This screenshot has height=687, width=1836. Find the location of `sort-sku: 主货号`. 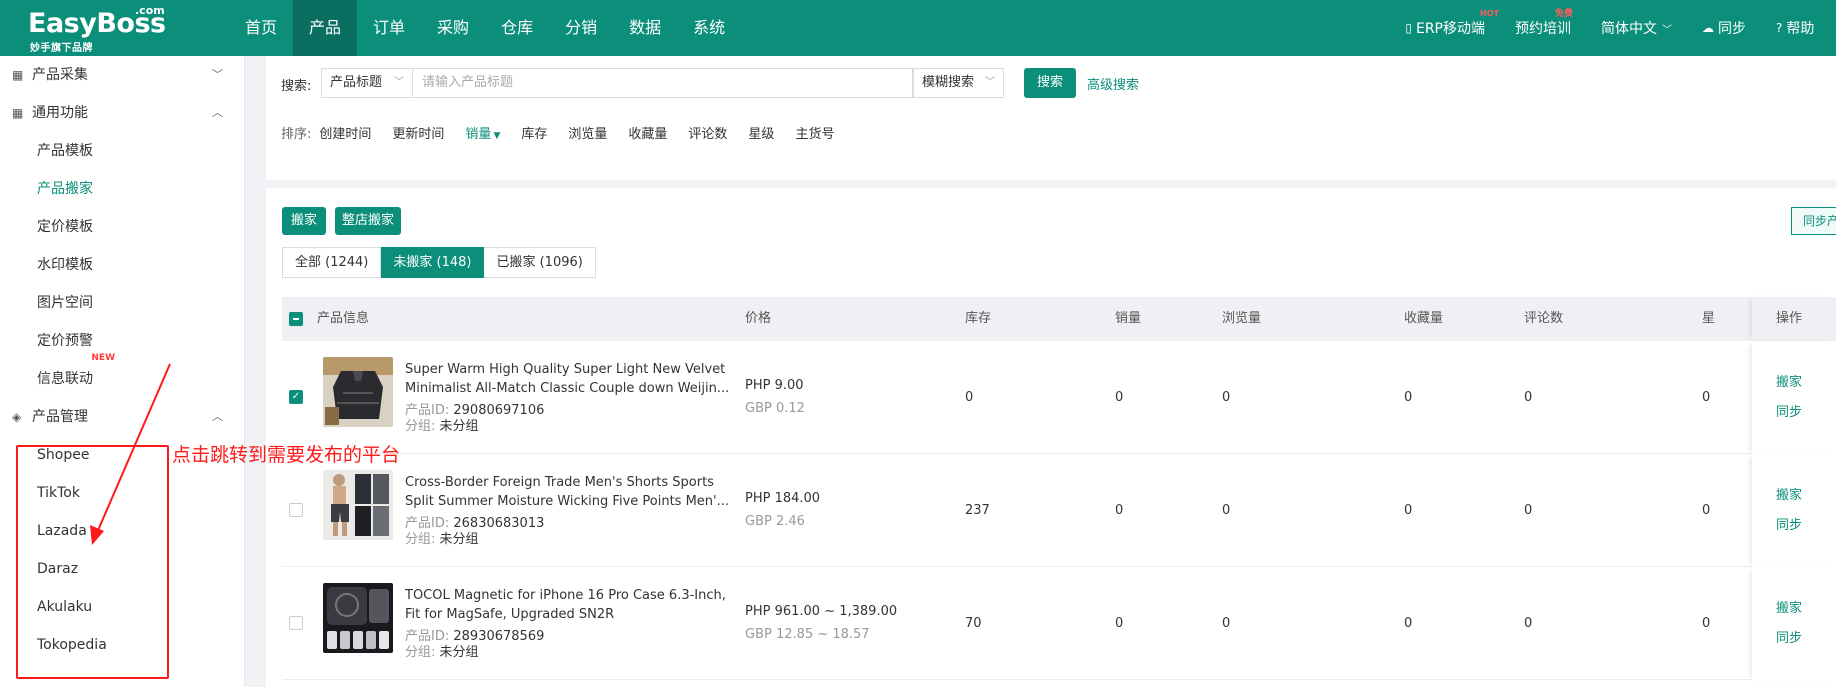

sort-sku: 主货号 is located at coordinates (814, 132).